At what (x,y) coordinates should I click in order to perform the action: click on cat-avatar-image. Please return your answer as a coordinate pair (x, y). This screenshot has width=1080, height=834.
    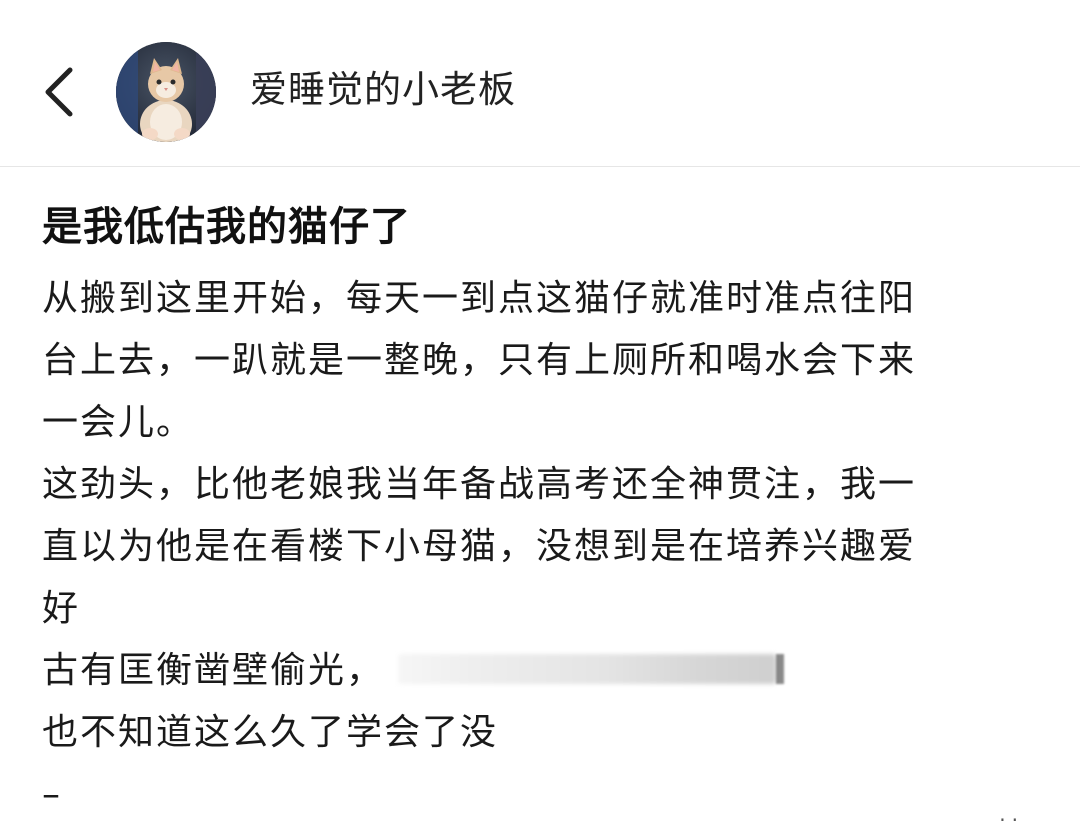
    Looking at the image, I should click on (166, 92).